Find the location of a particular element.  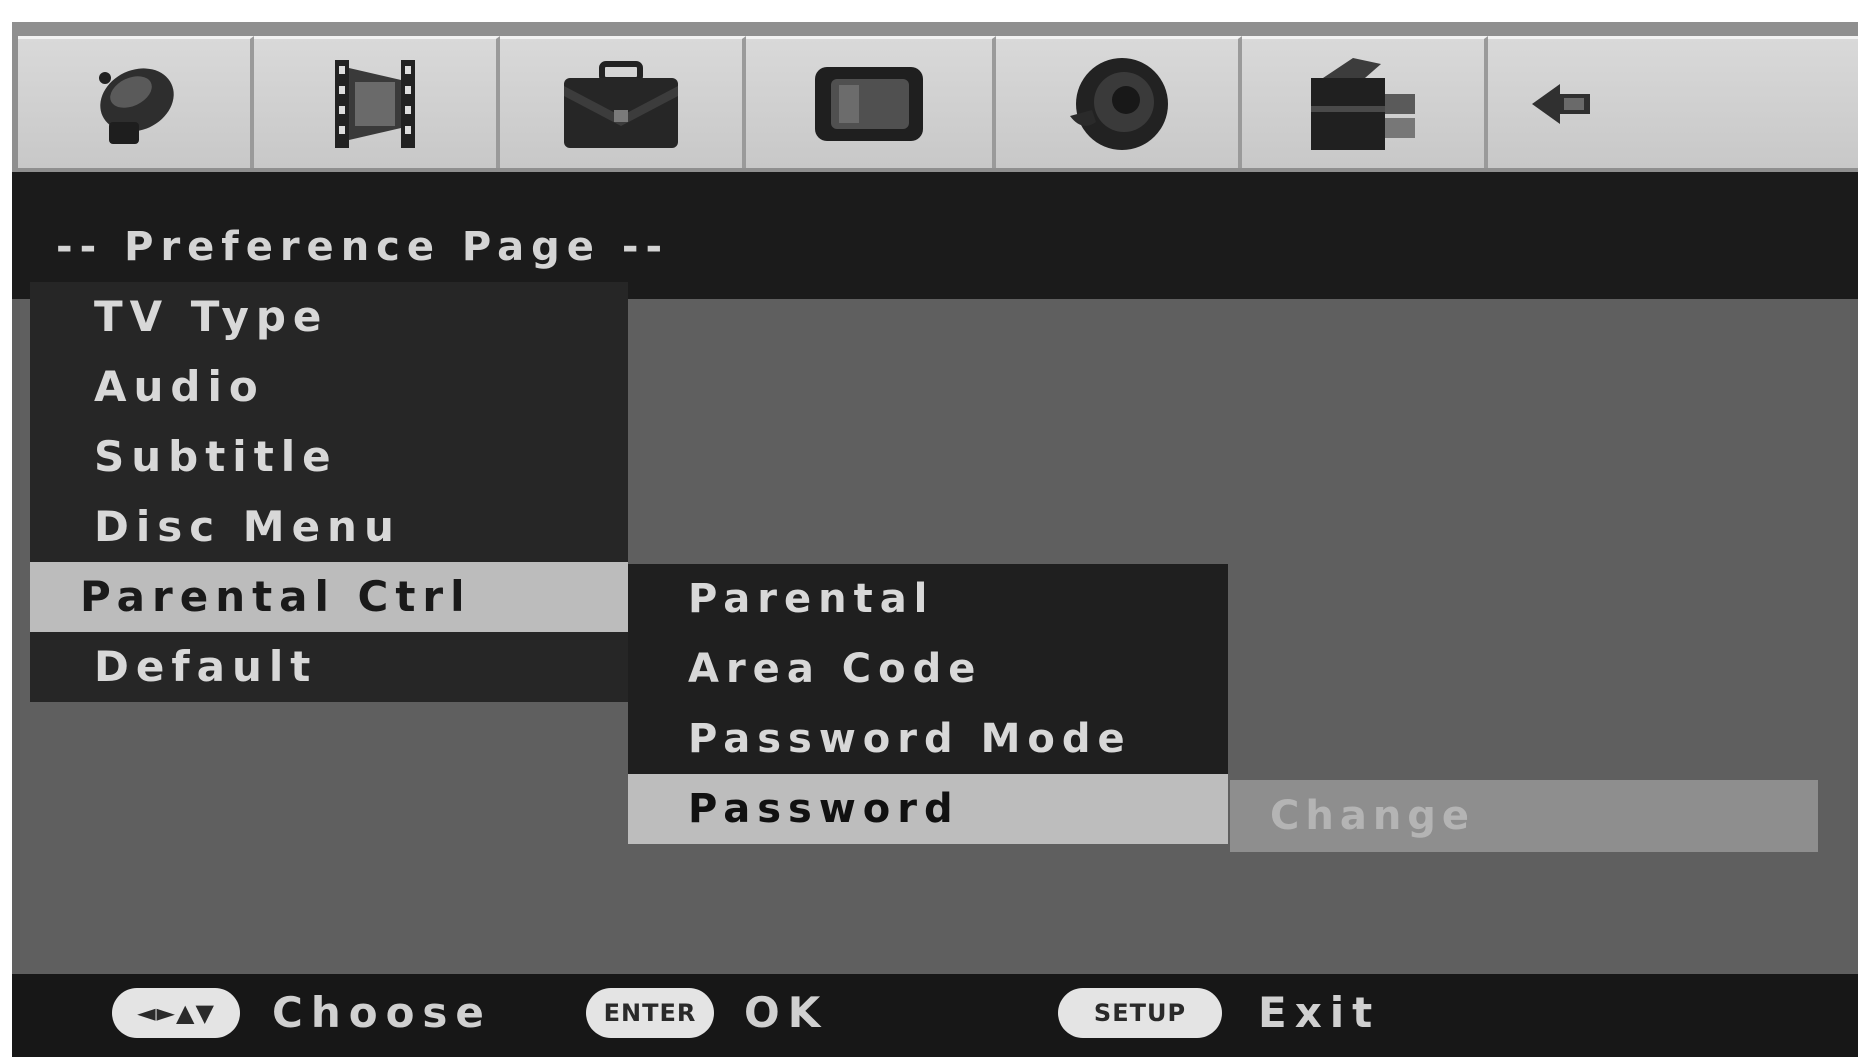

tab-setup is located at coordinates (1365, 102).